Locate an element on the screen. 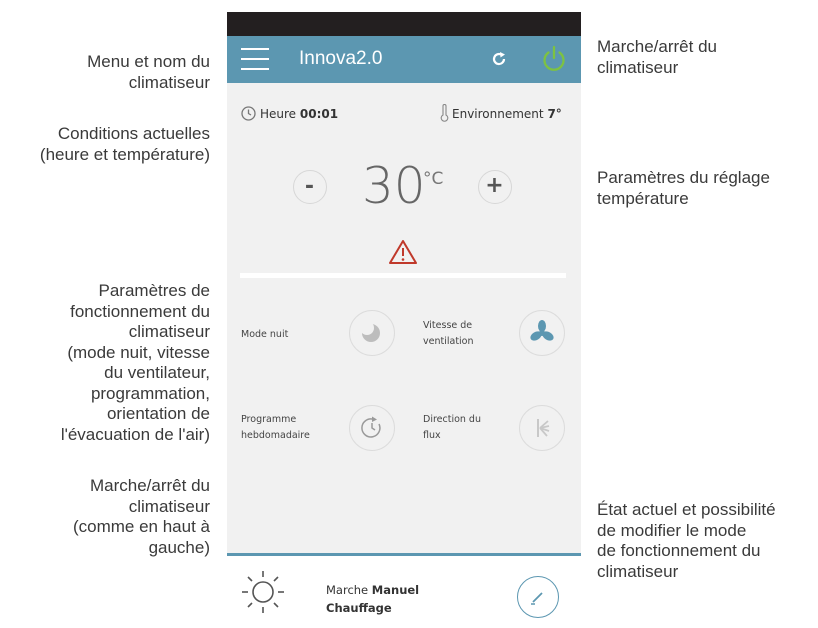 The width and height of the screenshot is (818, 628). environment-display: Environnement 7° is located at coordinates (507, 114).